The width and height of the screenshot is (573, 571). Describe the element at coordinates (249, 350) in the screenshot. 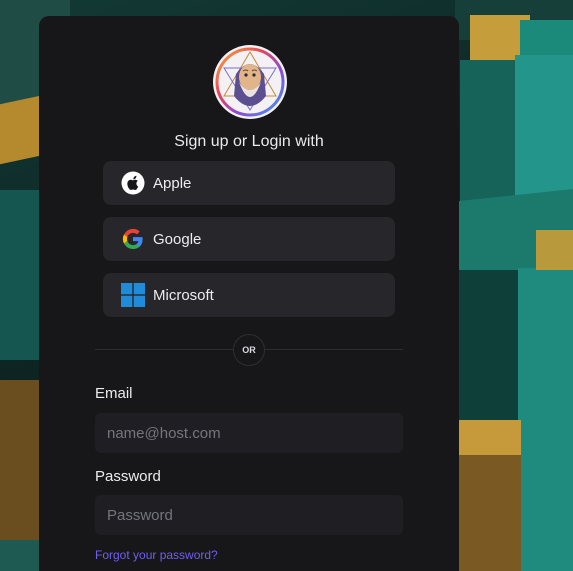

I see `or-divider-badge: OR` at that location.